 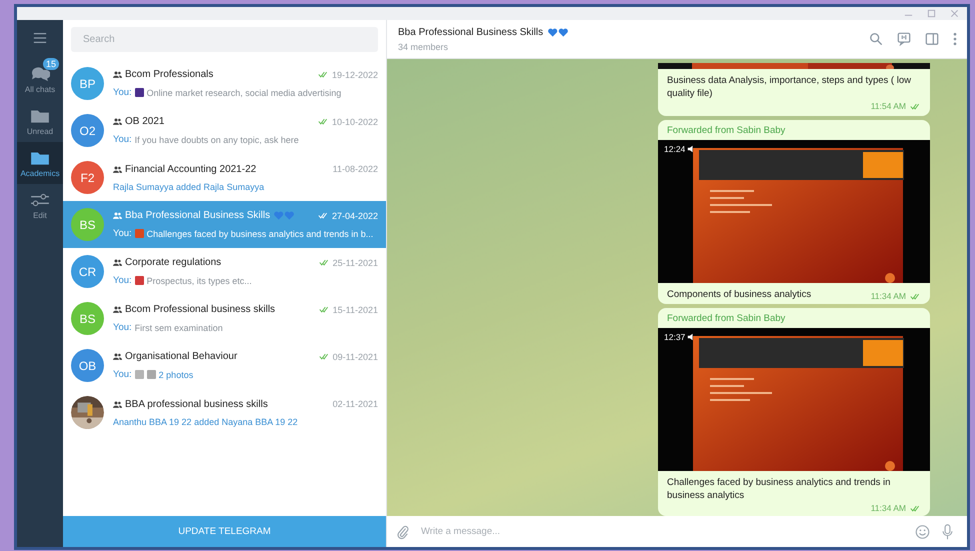 I want to click on chat-title: OB 2021, so click(x=144, y=121).